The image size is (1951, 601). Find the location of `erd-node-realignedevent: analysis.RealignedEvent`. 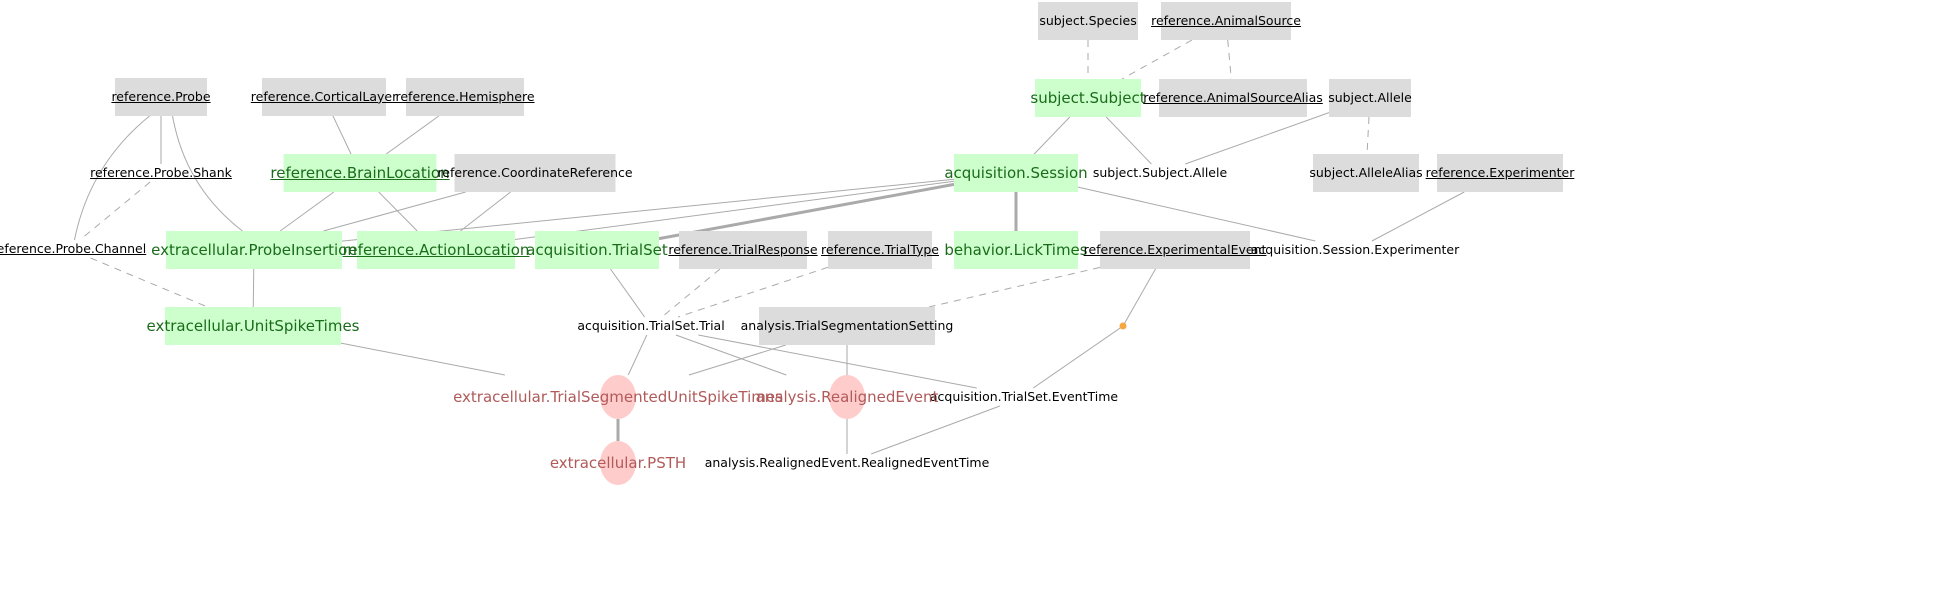

erd-node-realignedevent: analysis.RealignedEvent is located at coordinates (847, 397).